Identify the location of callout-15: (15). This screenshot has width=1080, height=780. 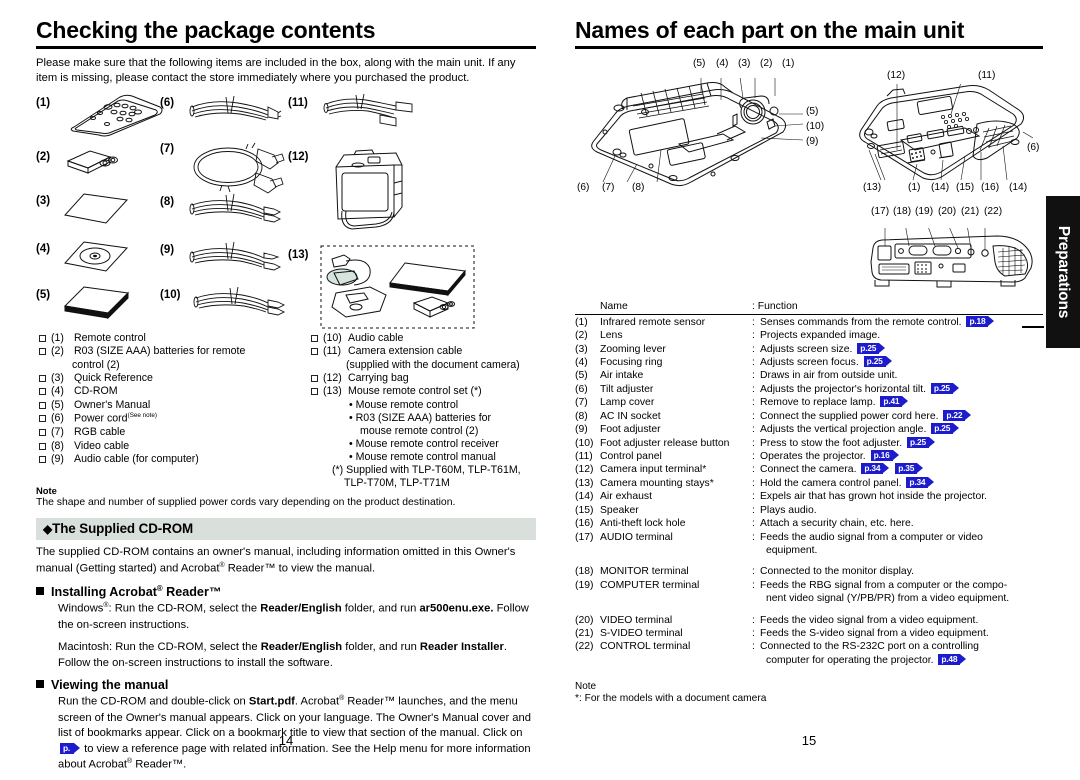
(965, 187).